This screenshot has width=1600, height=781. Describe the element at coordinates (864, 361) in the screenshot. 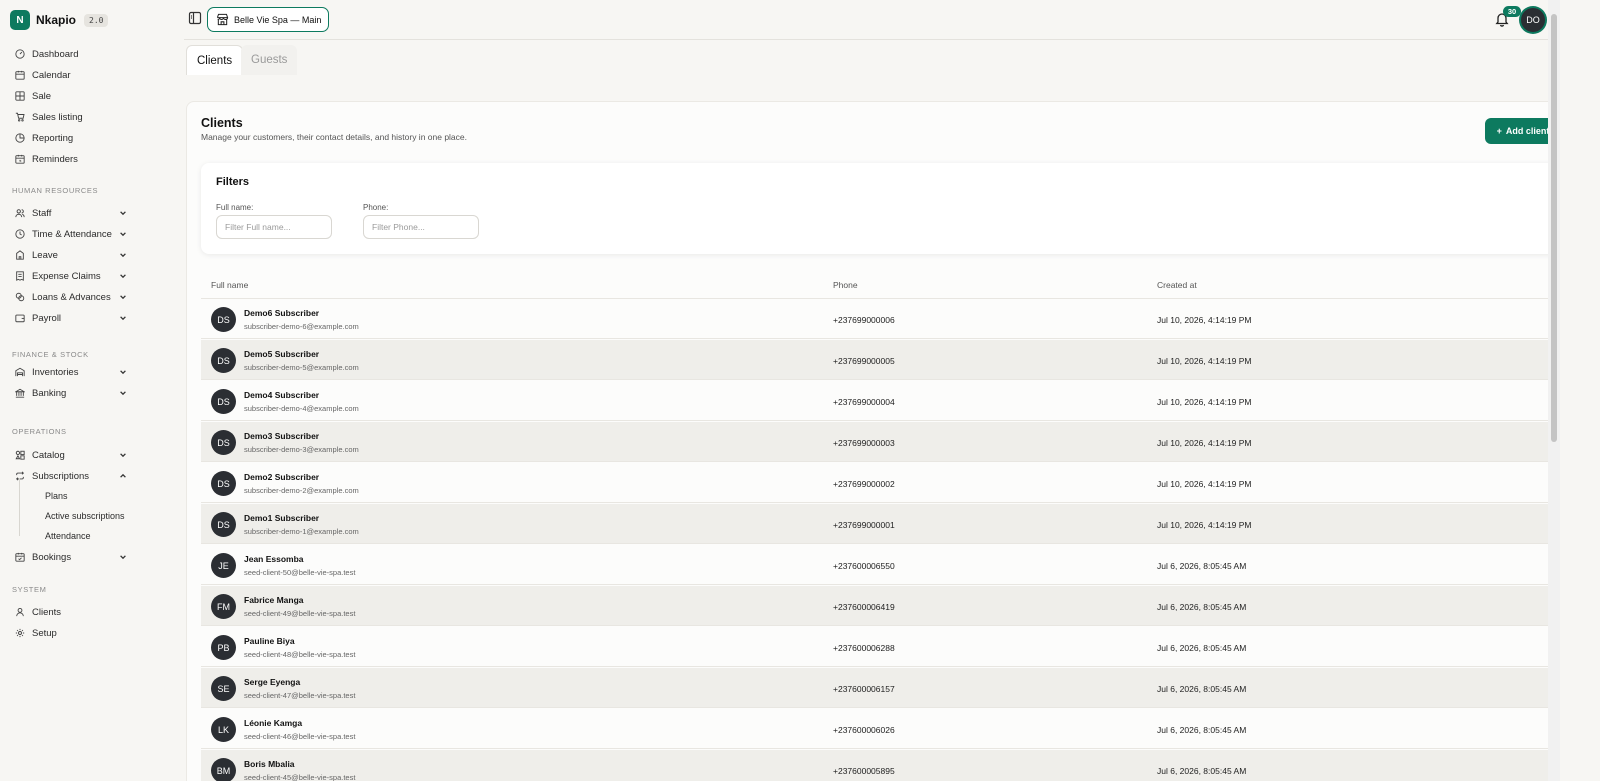

I see `client-phone: +237699000005` at that location.